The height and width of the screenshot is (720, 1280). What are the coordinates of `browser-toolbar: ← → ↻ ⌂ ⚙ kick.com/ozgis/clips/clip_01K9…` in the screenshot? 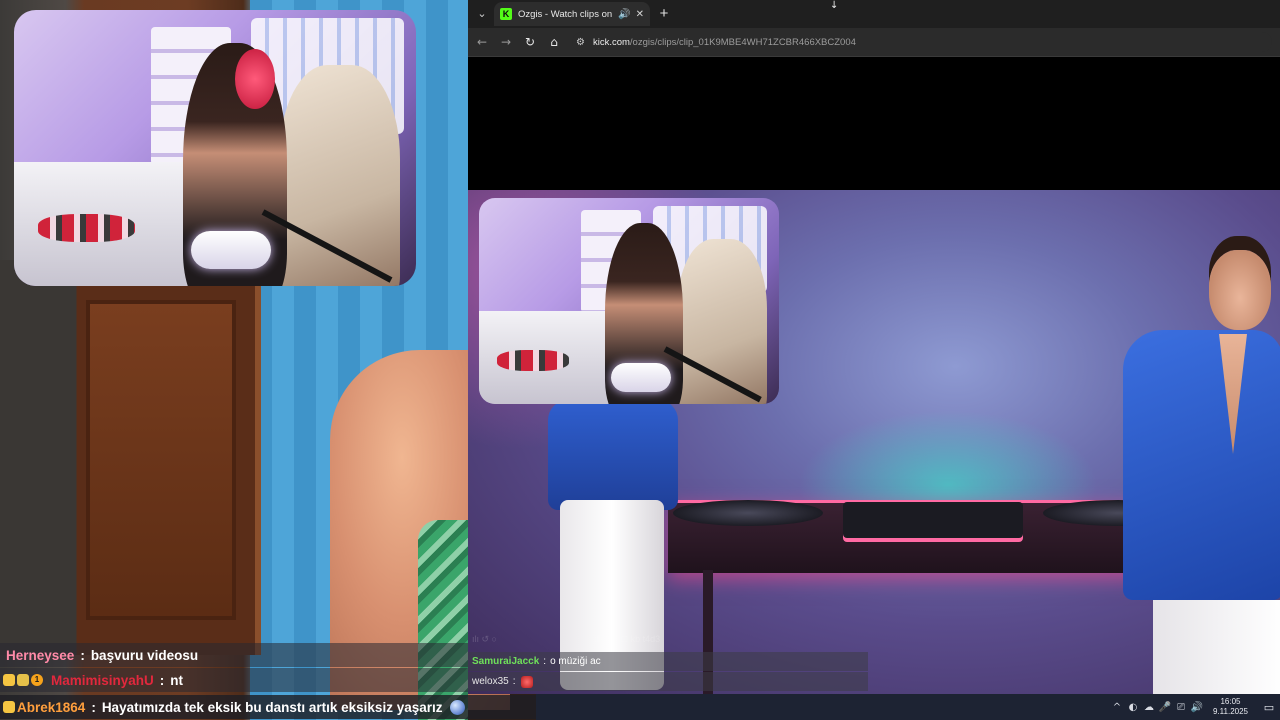 It's located at (874, 42).